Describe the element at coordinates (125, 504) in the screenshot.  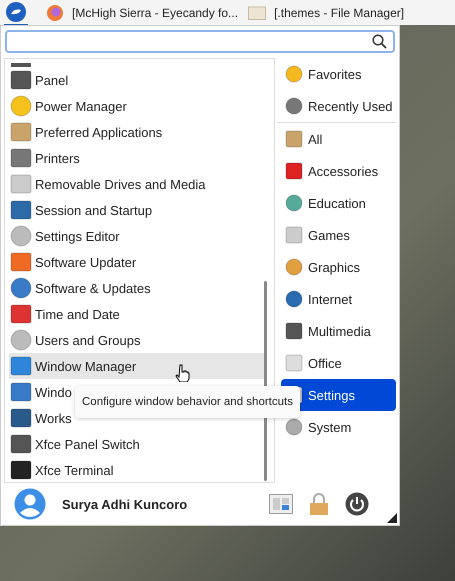
I see `user-name: Surya Adhi Kuncoro` at that location.